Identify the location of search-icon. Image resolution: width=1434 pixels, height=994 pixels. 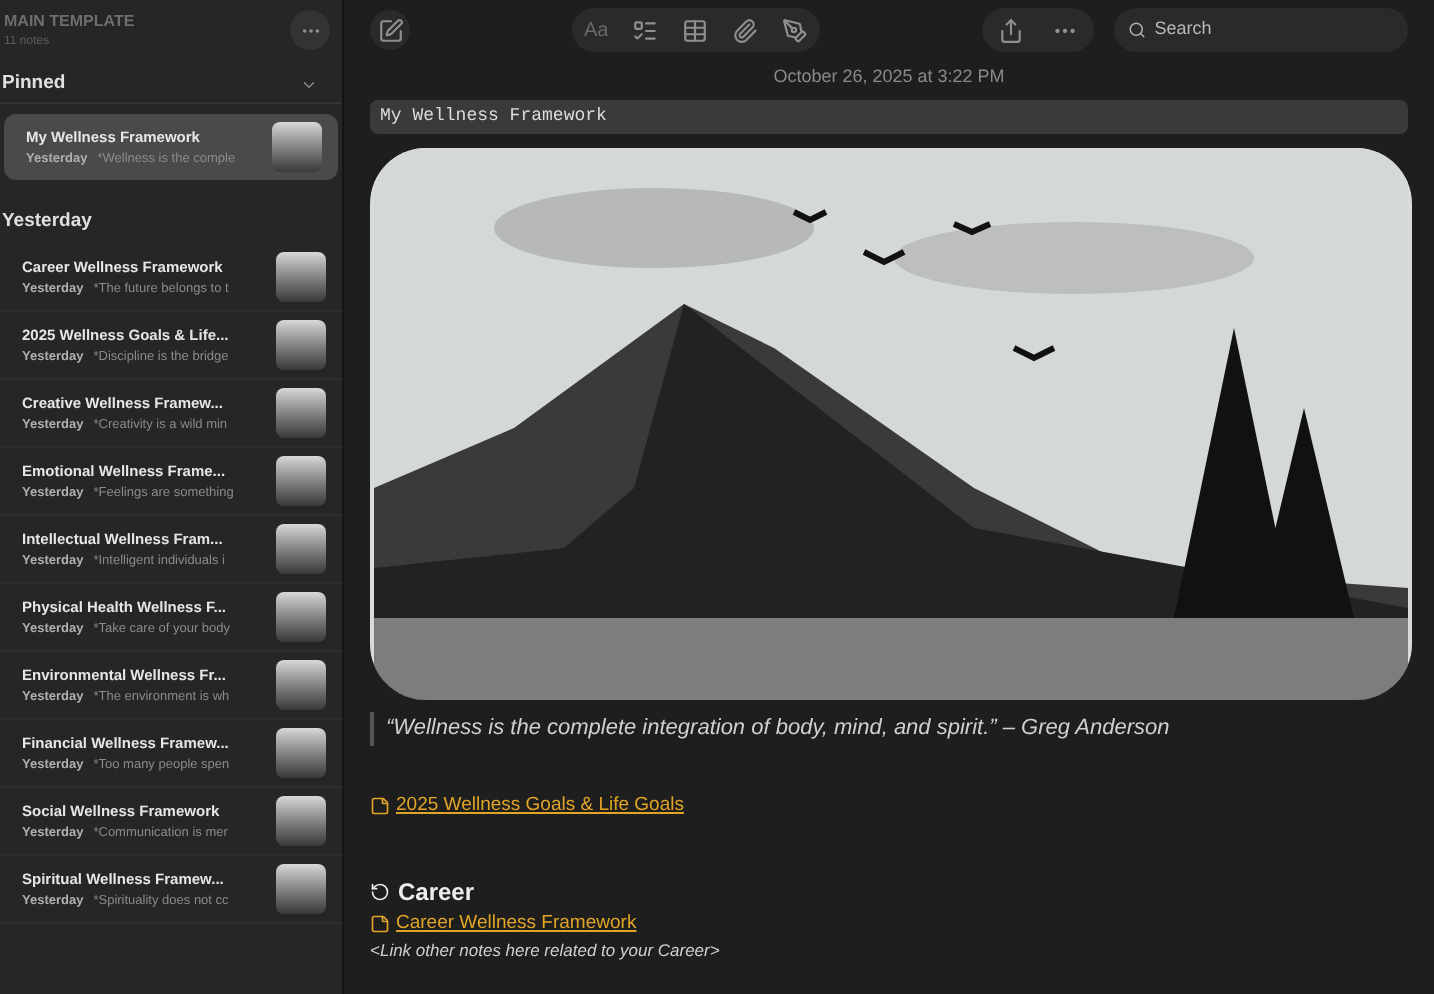
(1137, 30).